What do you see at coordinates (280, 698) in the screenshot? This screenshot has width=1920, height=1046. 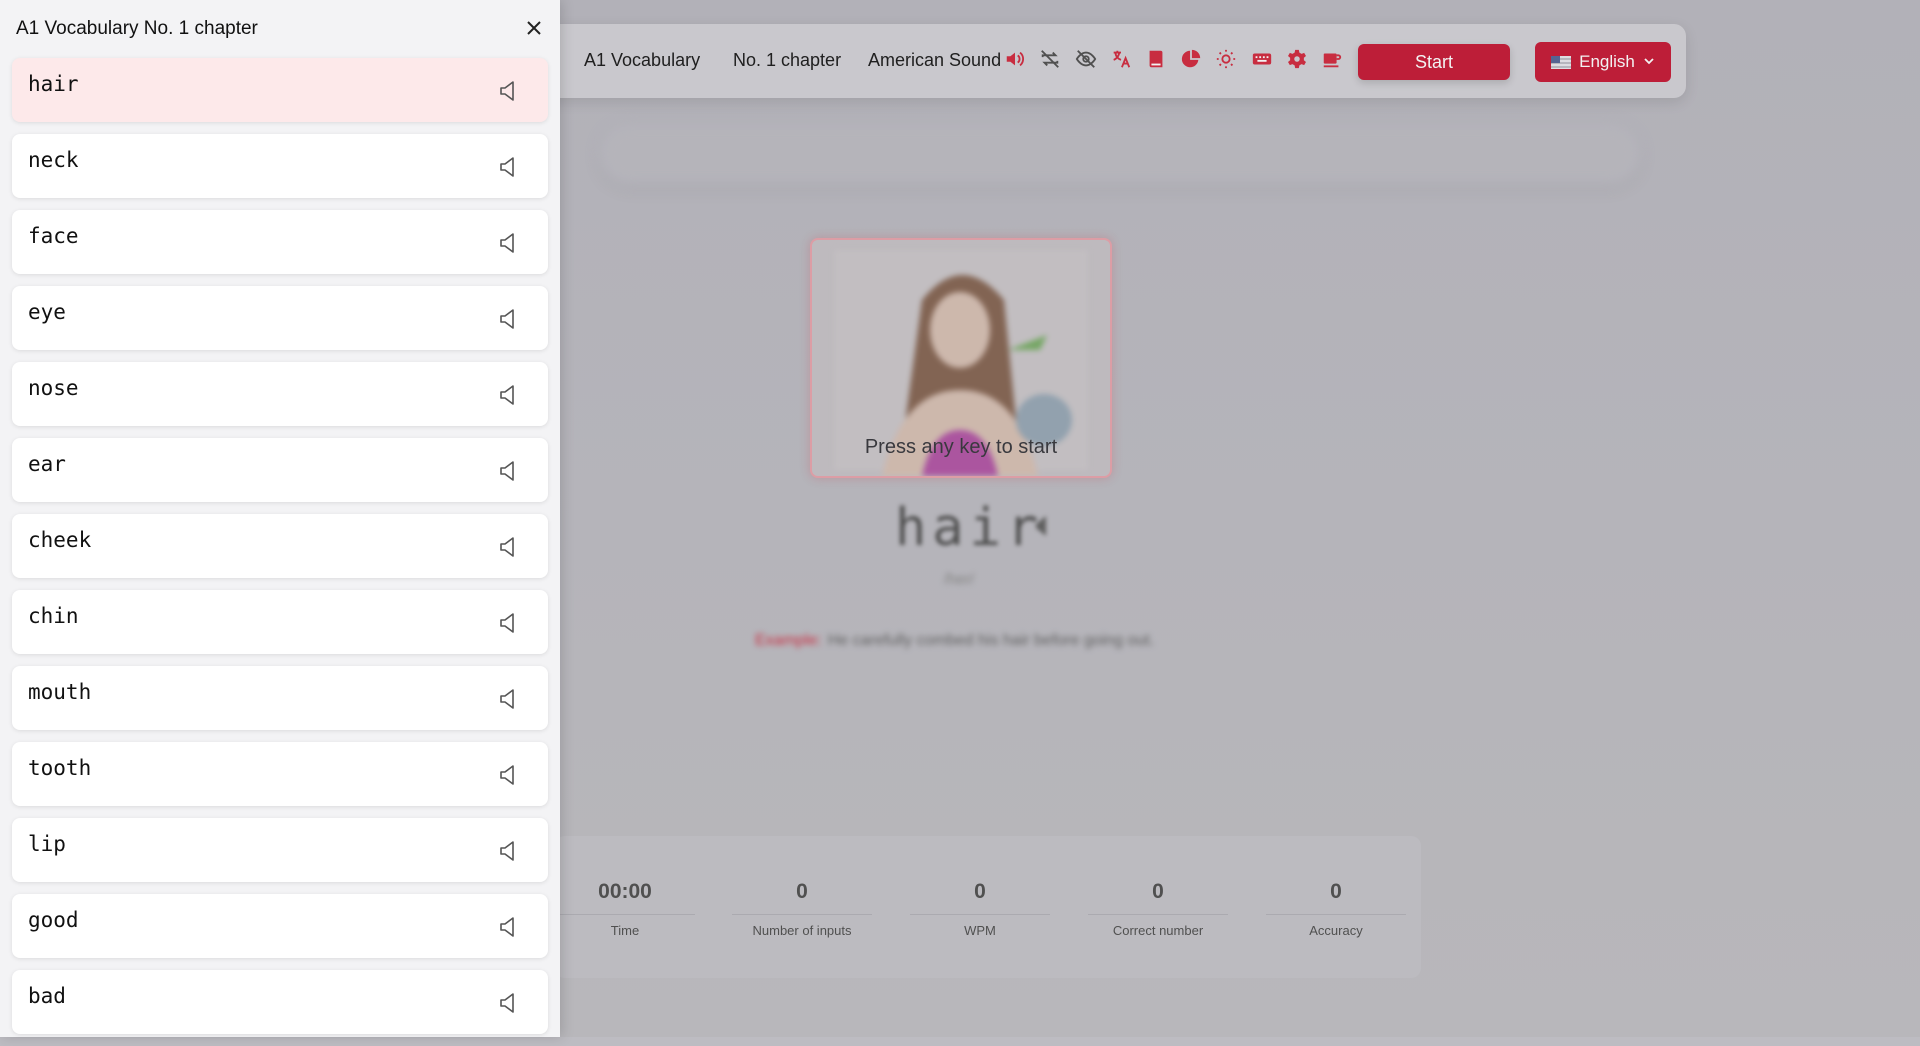 I see `word-list-item: mouth` at bounding box center [280, 698].